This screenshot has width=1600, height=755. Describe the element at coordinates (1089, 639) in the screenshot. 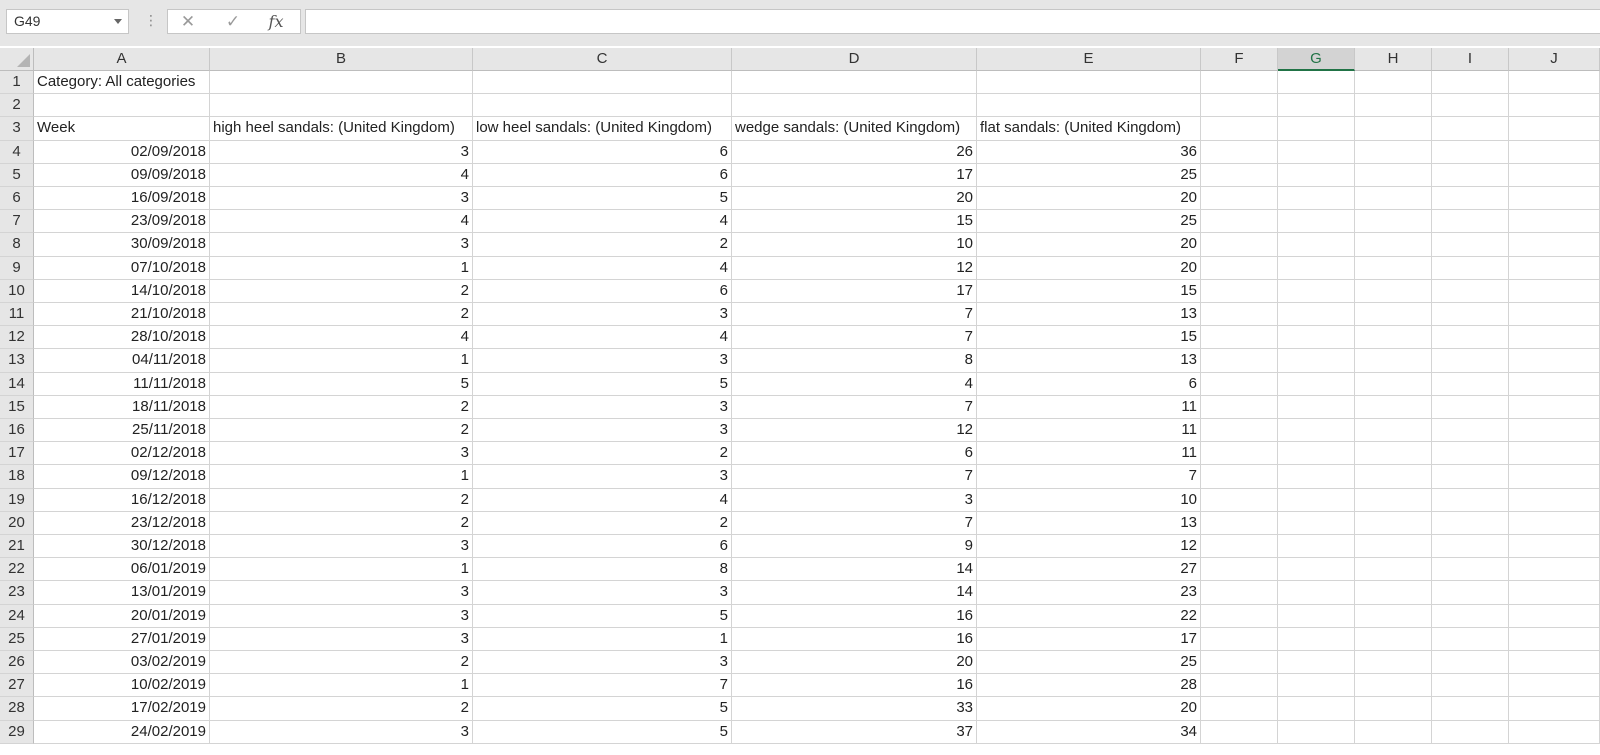

I see `cell: 17` at that location.